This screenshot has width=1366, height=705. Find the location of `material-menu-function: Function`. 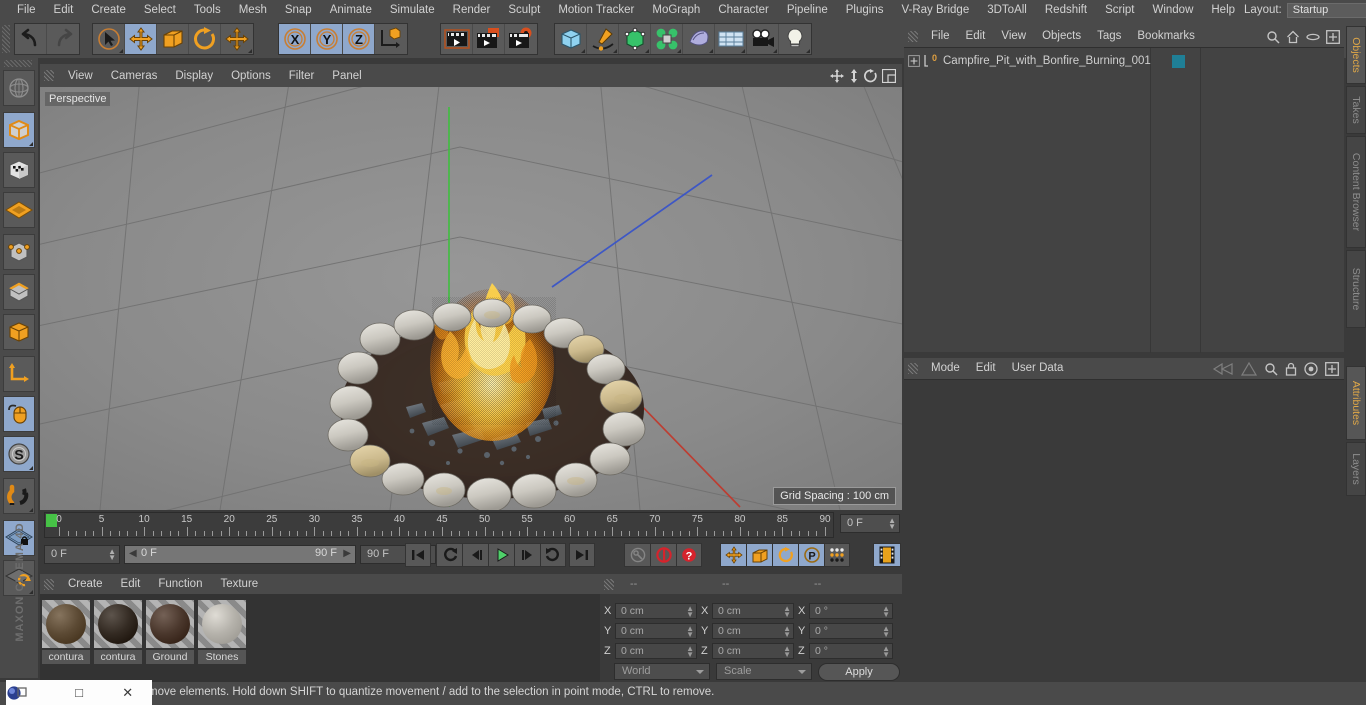

material-menu-function: Function is located at coordinates (180, 584).